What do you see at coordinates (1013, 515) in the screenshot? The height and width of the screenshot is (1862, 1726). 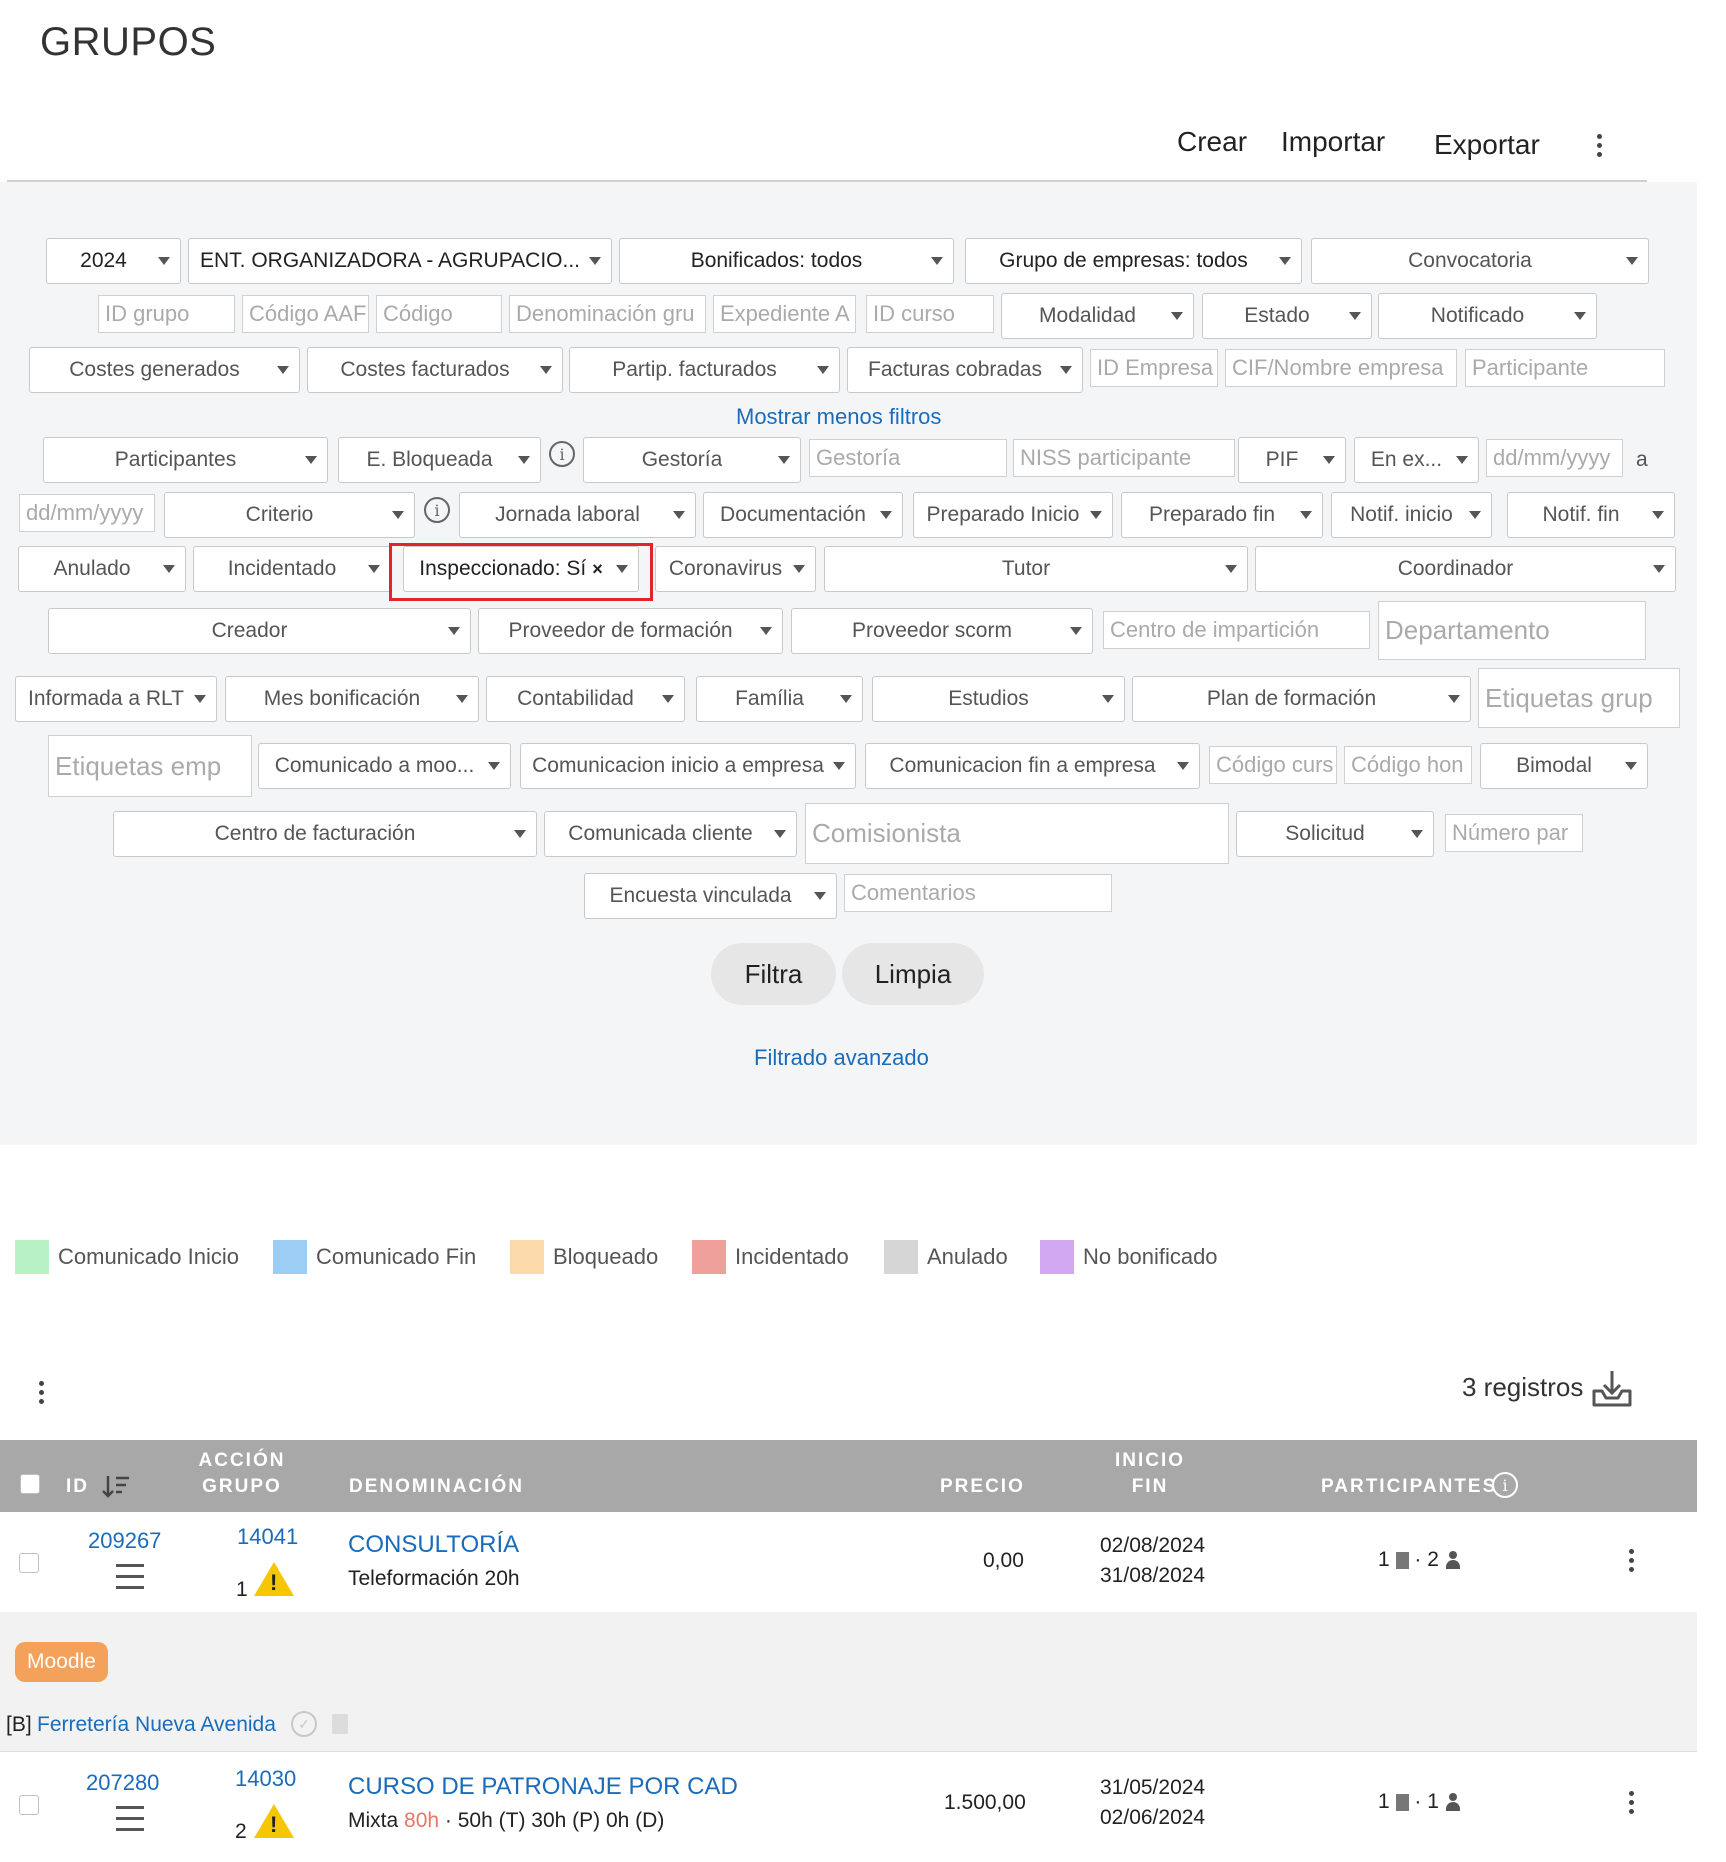 I see `prepared-start-select: Preparado Inicio` at bounding box center [1013, 515].